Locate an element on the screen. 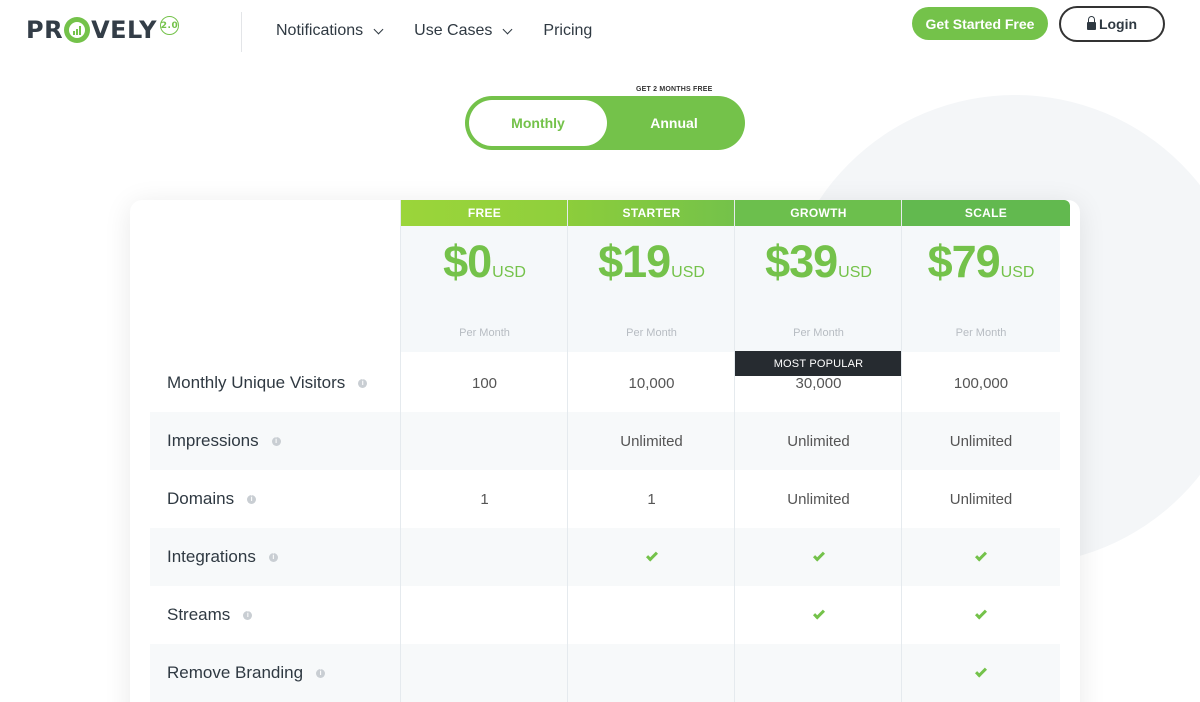 The width and height of the screenshot is (1200, 702). get-started-button: Get Started Free is located at coordinates (980, 23).